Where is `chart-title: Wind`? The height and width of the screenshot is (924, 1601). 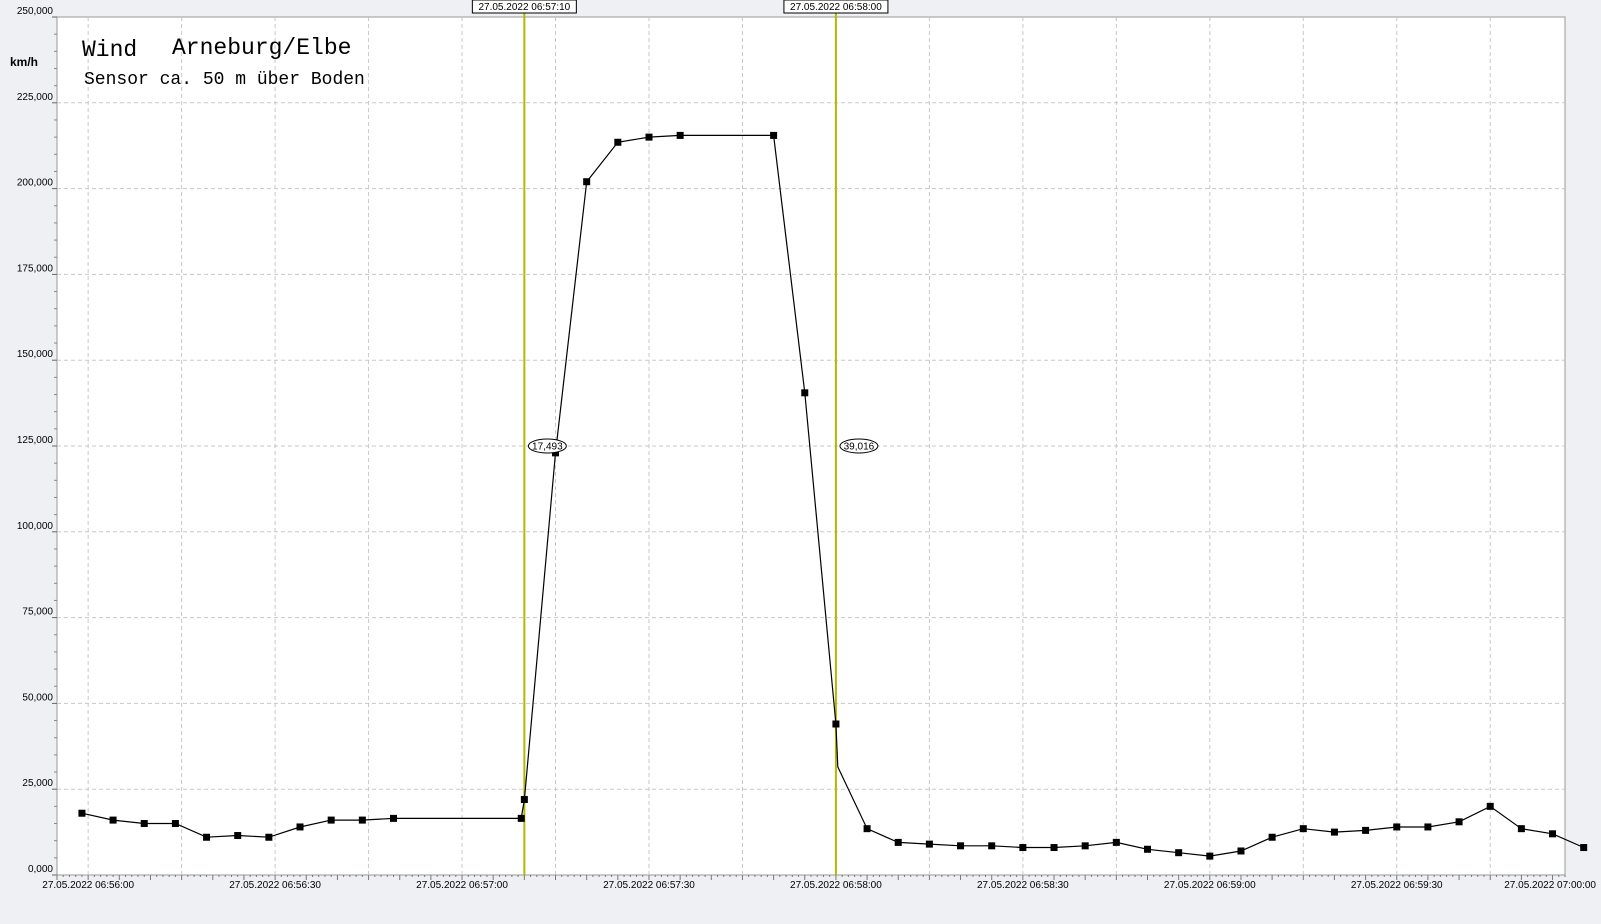 chart-title: Wind is located at coordinates (109, 50).